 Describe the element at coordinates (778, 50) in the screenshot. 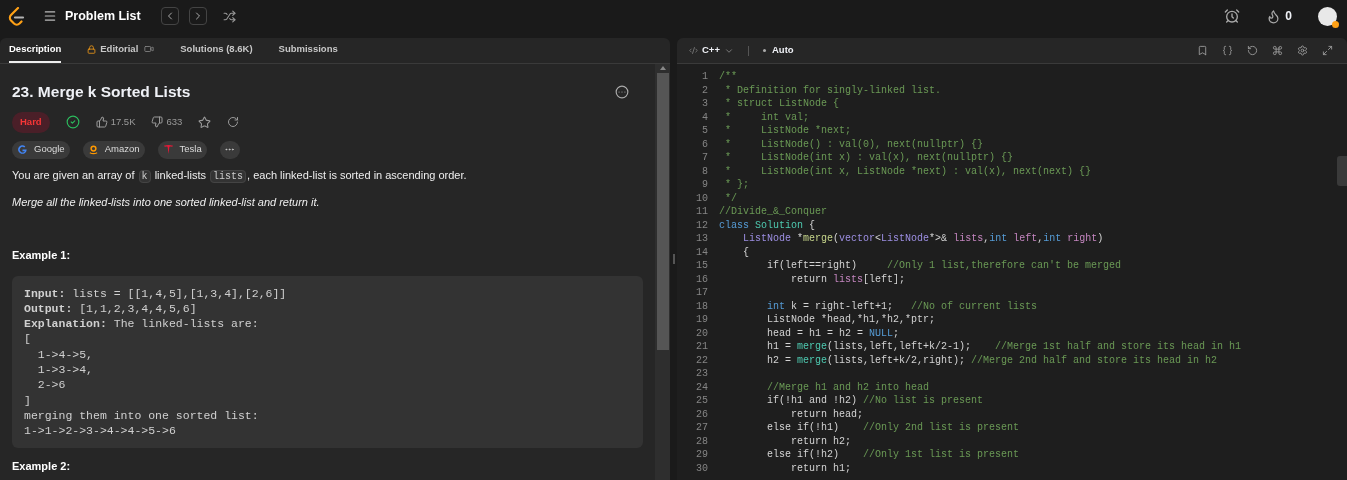

I see `auto-mode-button: Auto` at that location.